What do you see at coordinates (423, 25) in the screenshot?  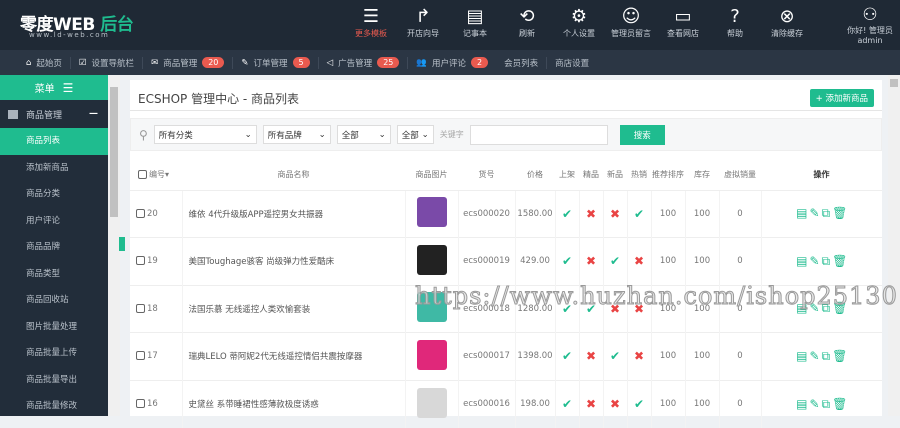 I see `tool-share-arrow: ↱ 开店向导` at bounding box center [423, 25].